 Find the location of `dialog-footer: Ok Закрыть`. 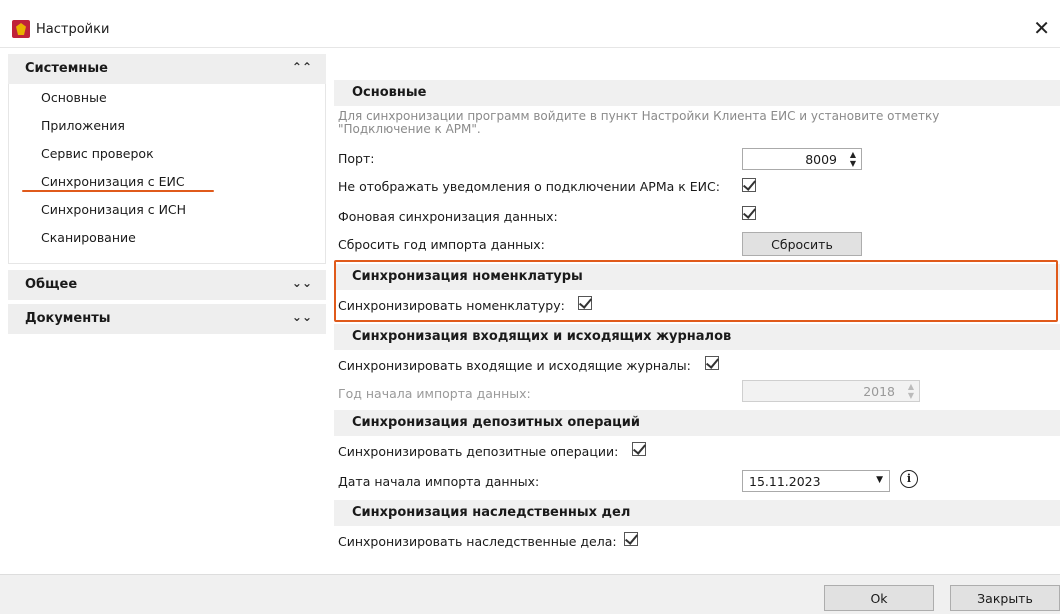

dialog-footer: Ok Закрыть is located at coordinates (530, 594).